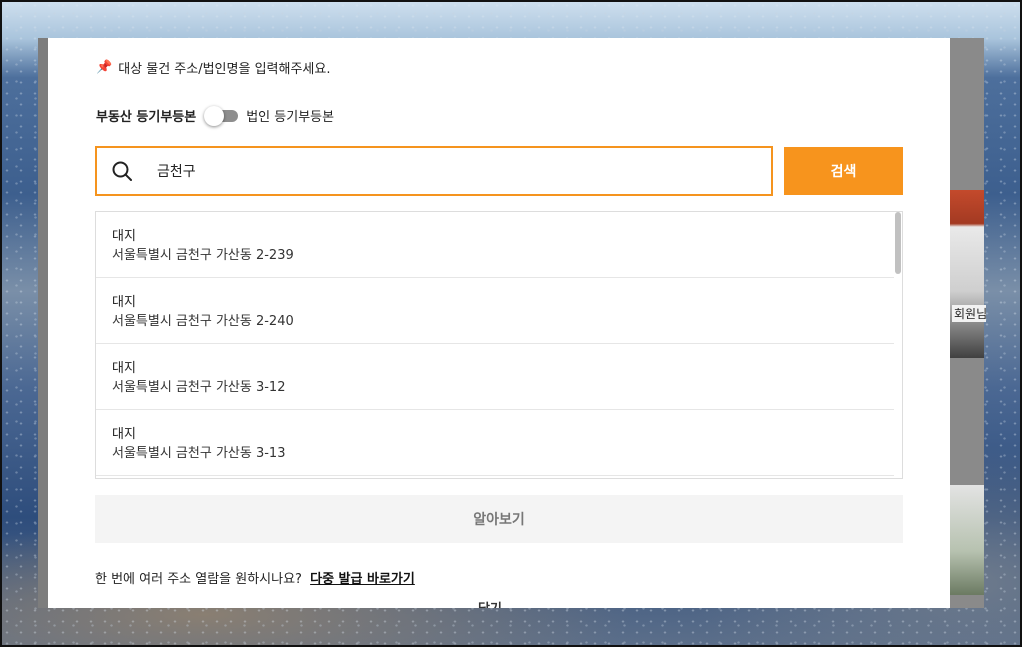  Describe the element at coordinates (495, 245) in the screenshot. I see `list-item: 대지 서울특별시 금천구 가산동 2-239` at that location.